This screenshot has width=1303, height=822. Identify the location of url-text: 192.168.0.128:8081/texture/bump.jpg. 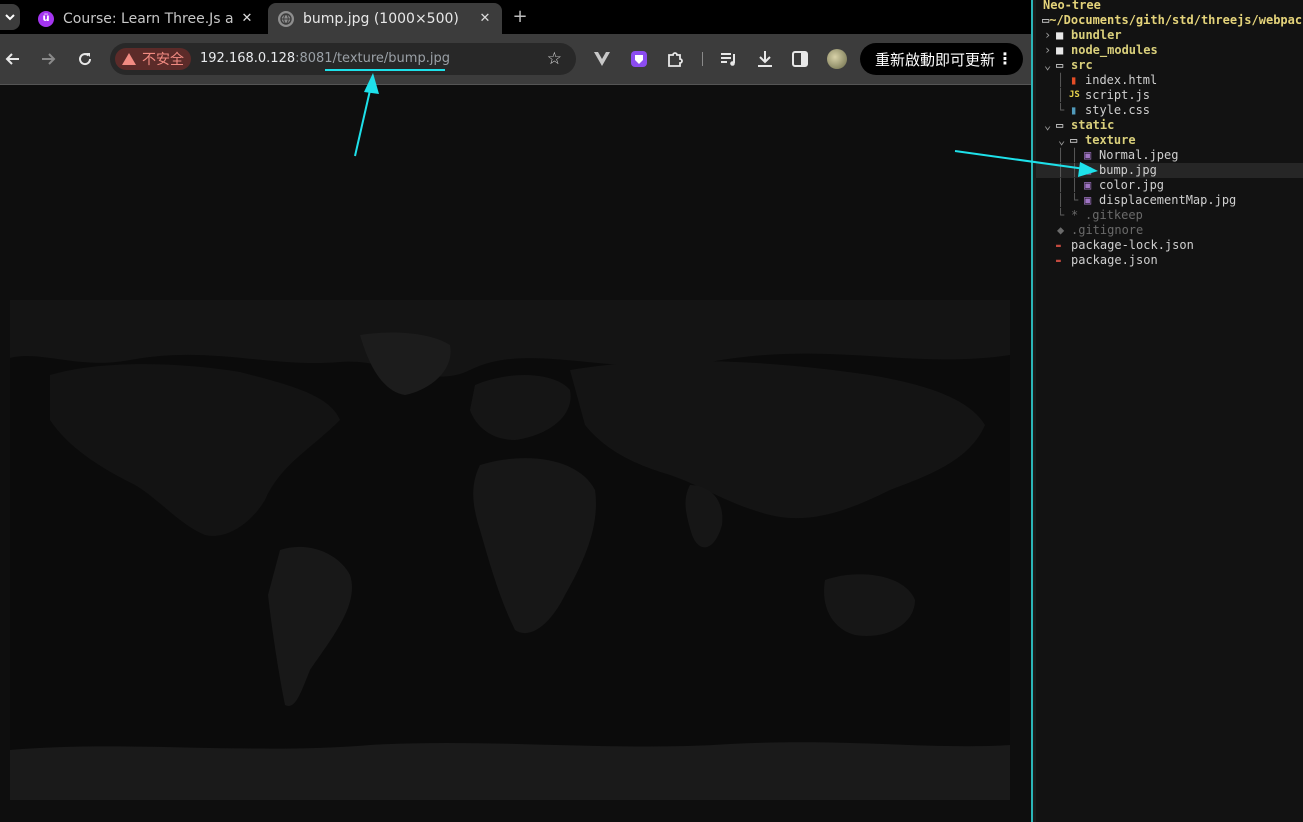
(325, 58).